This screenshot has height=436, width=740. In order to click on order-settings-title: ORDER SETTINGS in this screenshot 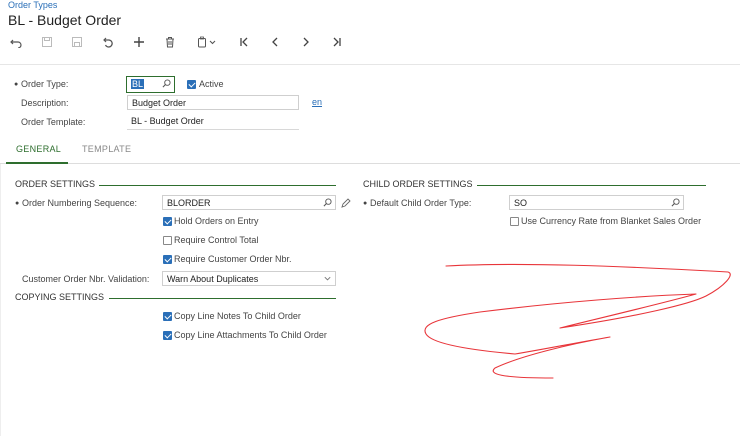, I will do `click(55, 184)`.